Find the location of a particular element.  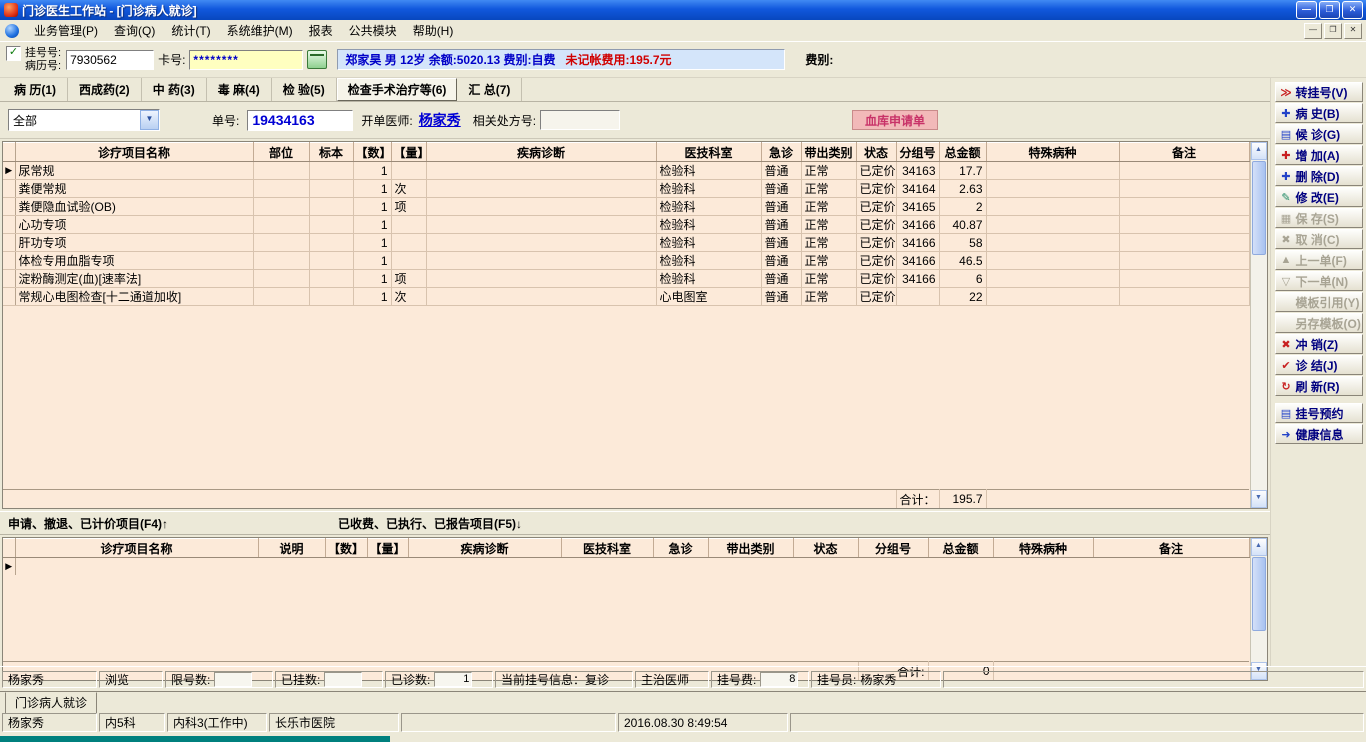

restore-button: ❐ is located at coordinates (1329, 10).